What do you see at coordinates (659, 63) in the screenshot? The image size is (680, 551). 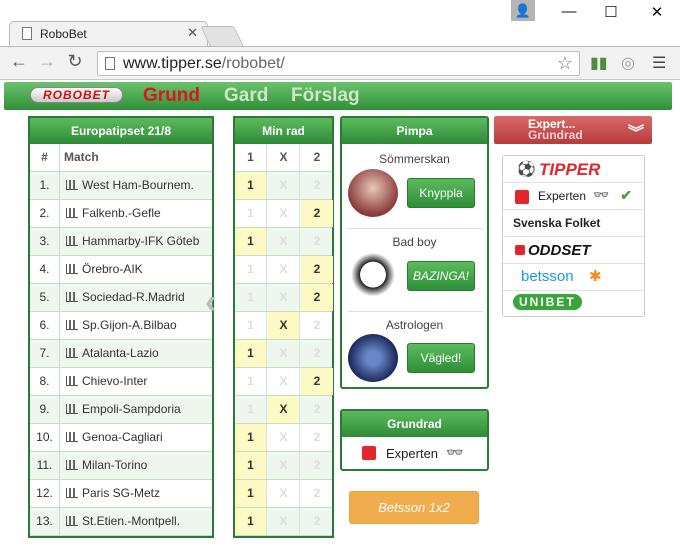 I see `menu-icon: ☰` at bounding box center [659, 63].